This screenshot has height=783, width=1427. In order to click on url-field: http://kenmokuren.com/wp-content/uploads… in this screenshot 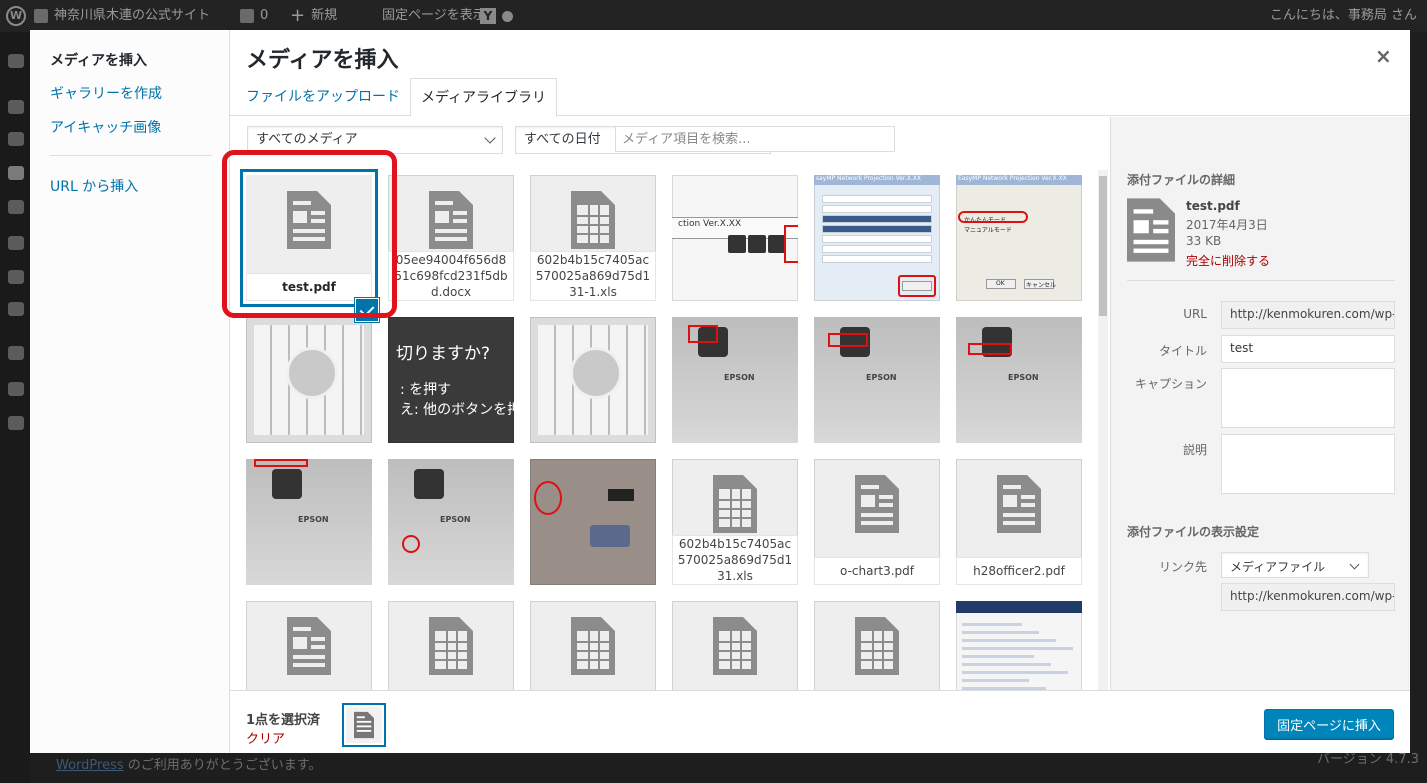, I will do `click(1308, 315)`.